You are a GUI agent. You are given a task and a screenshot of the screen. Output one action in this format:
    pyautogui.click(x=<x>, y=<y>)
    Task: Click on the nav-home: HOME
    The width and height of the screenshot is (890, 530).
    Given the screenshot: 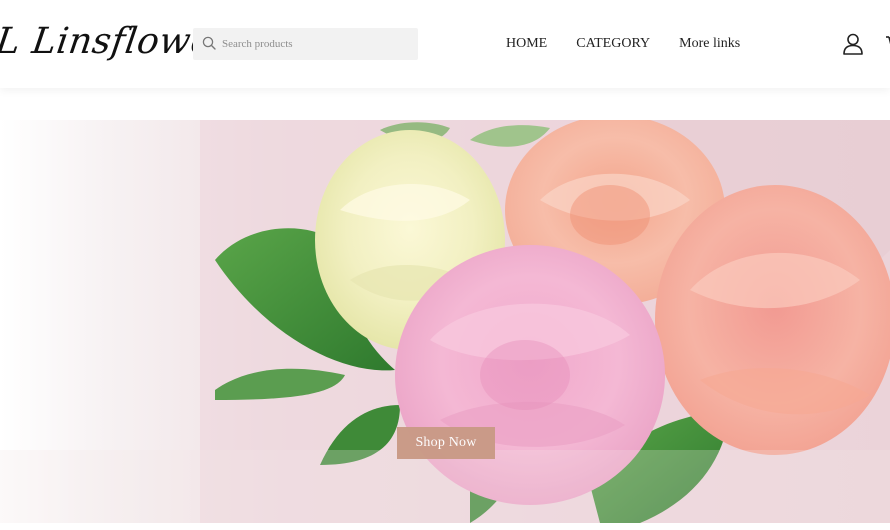 What is the action you would take?
    pyautogui.click(x=526, y=44)
    